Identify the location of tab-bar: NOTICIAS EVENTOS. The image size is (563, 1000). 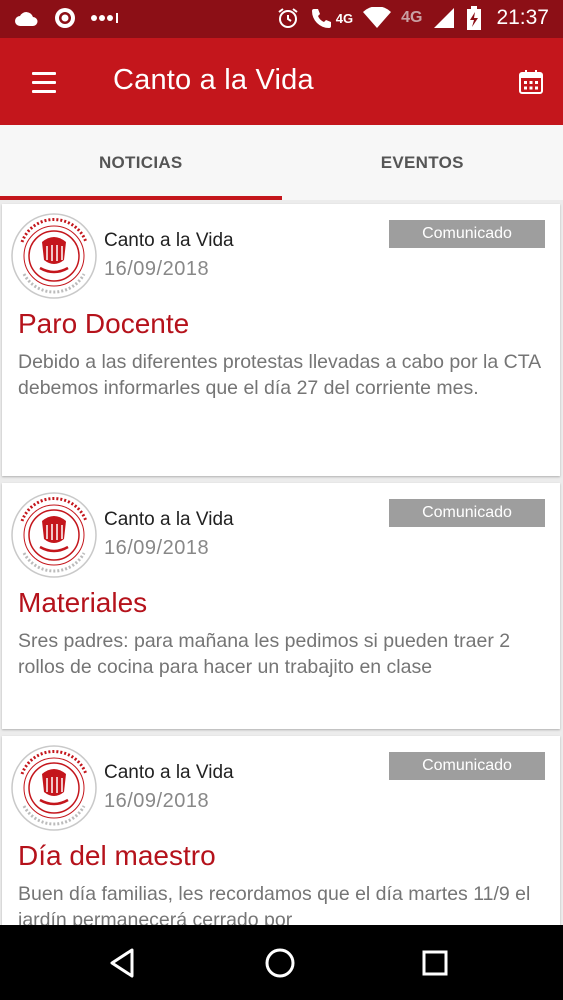
(281, 162).